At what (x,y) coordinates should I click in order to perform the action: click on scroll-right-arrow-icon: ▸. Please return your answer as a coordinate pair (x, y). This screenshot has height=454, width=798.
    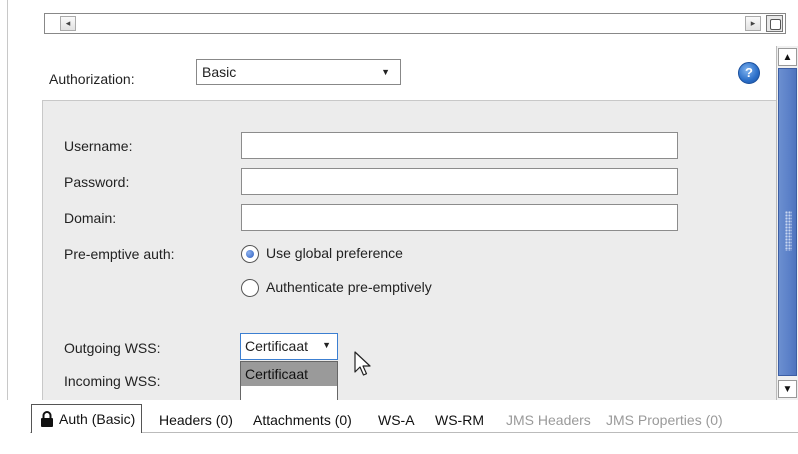
    Looking at the image, I should click on (753, 23).